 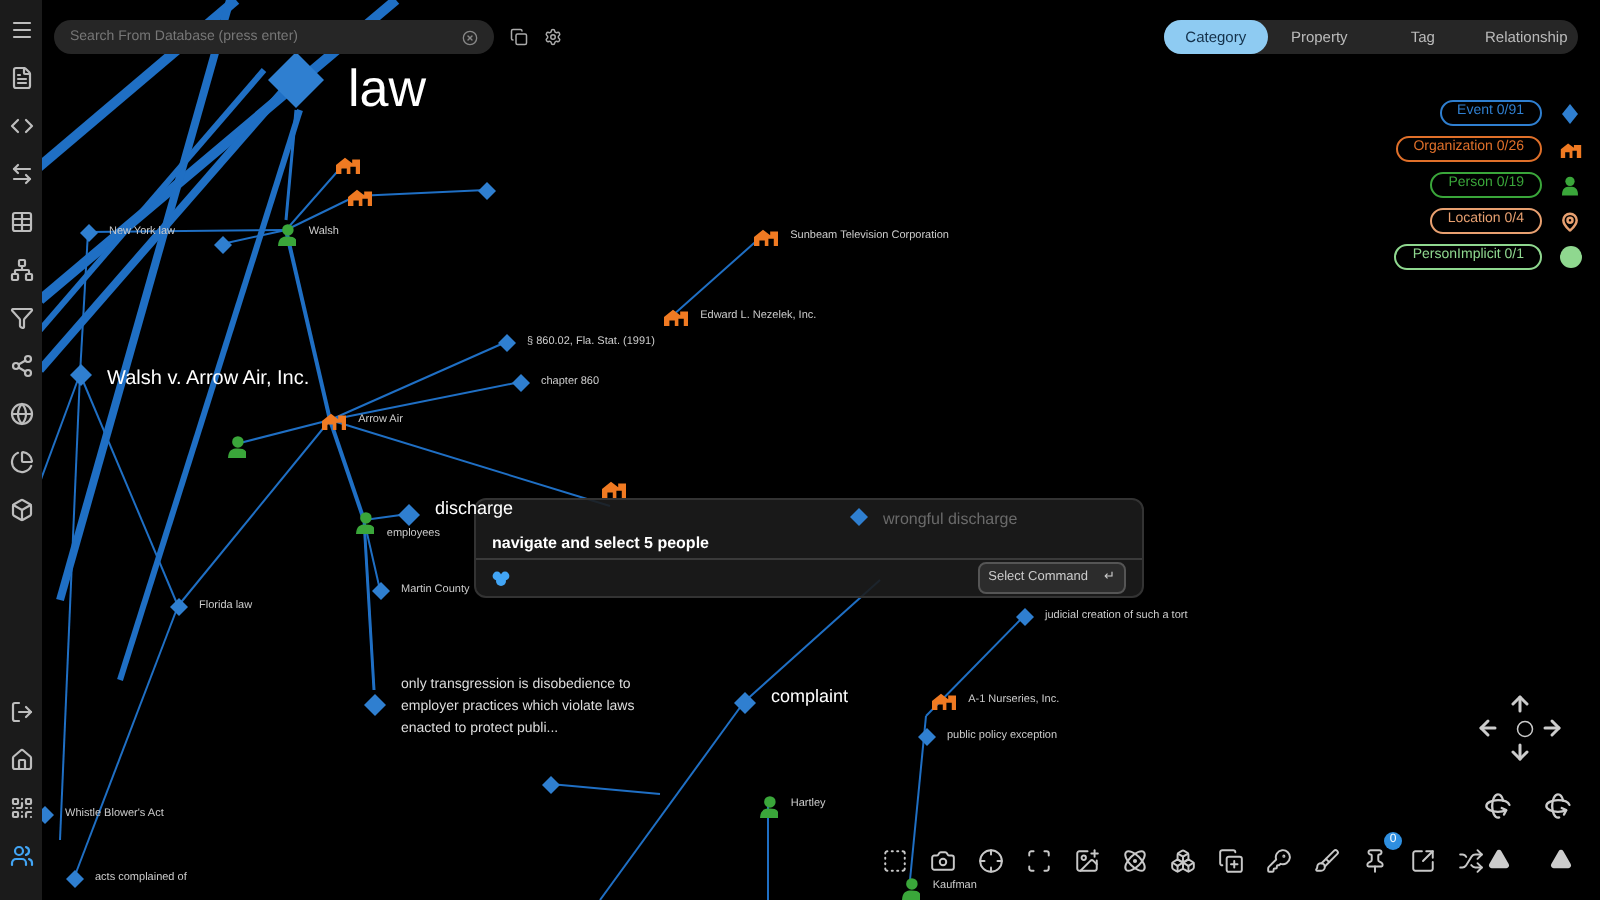 What do you see at coordinates (1499, 859) in the screenshot?
I see `tilt-up-icon` at bounding box center [1499, 859].